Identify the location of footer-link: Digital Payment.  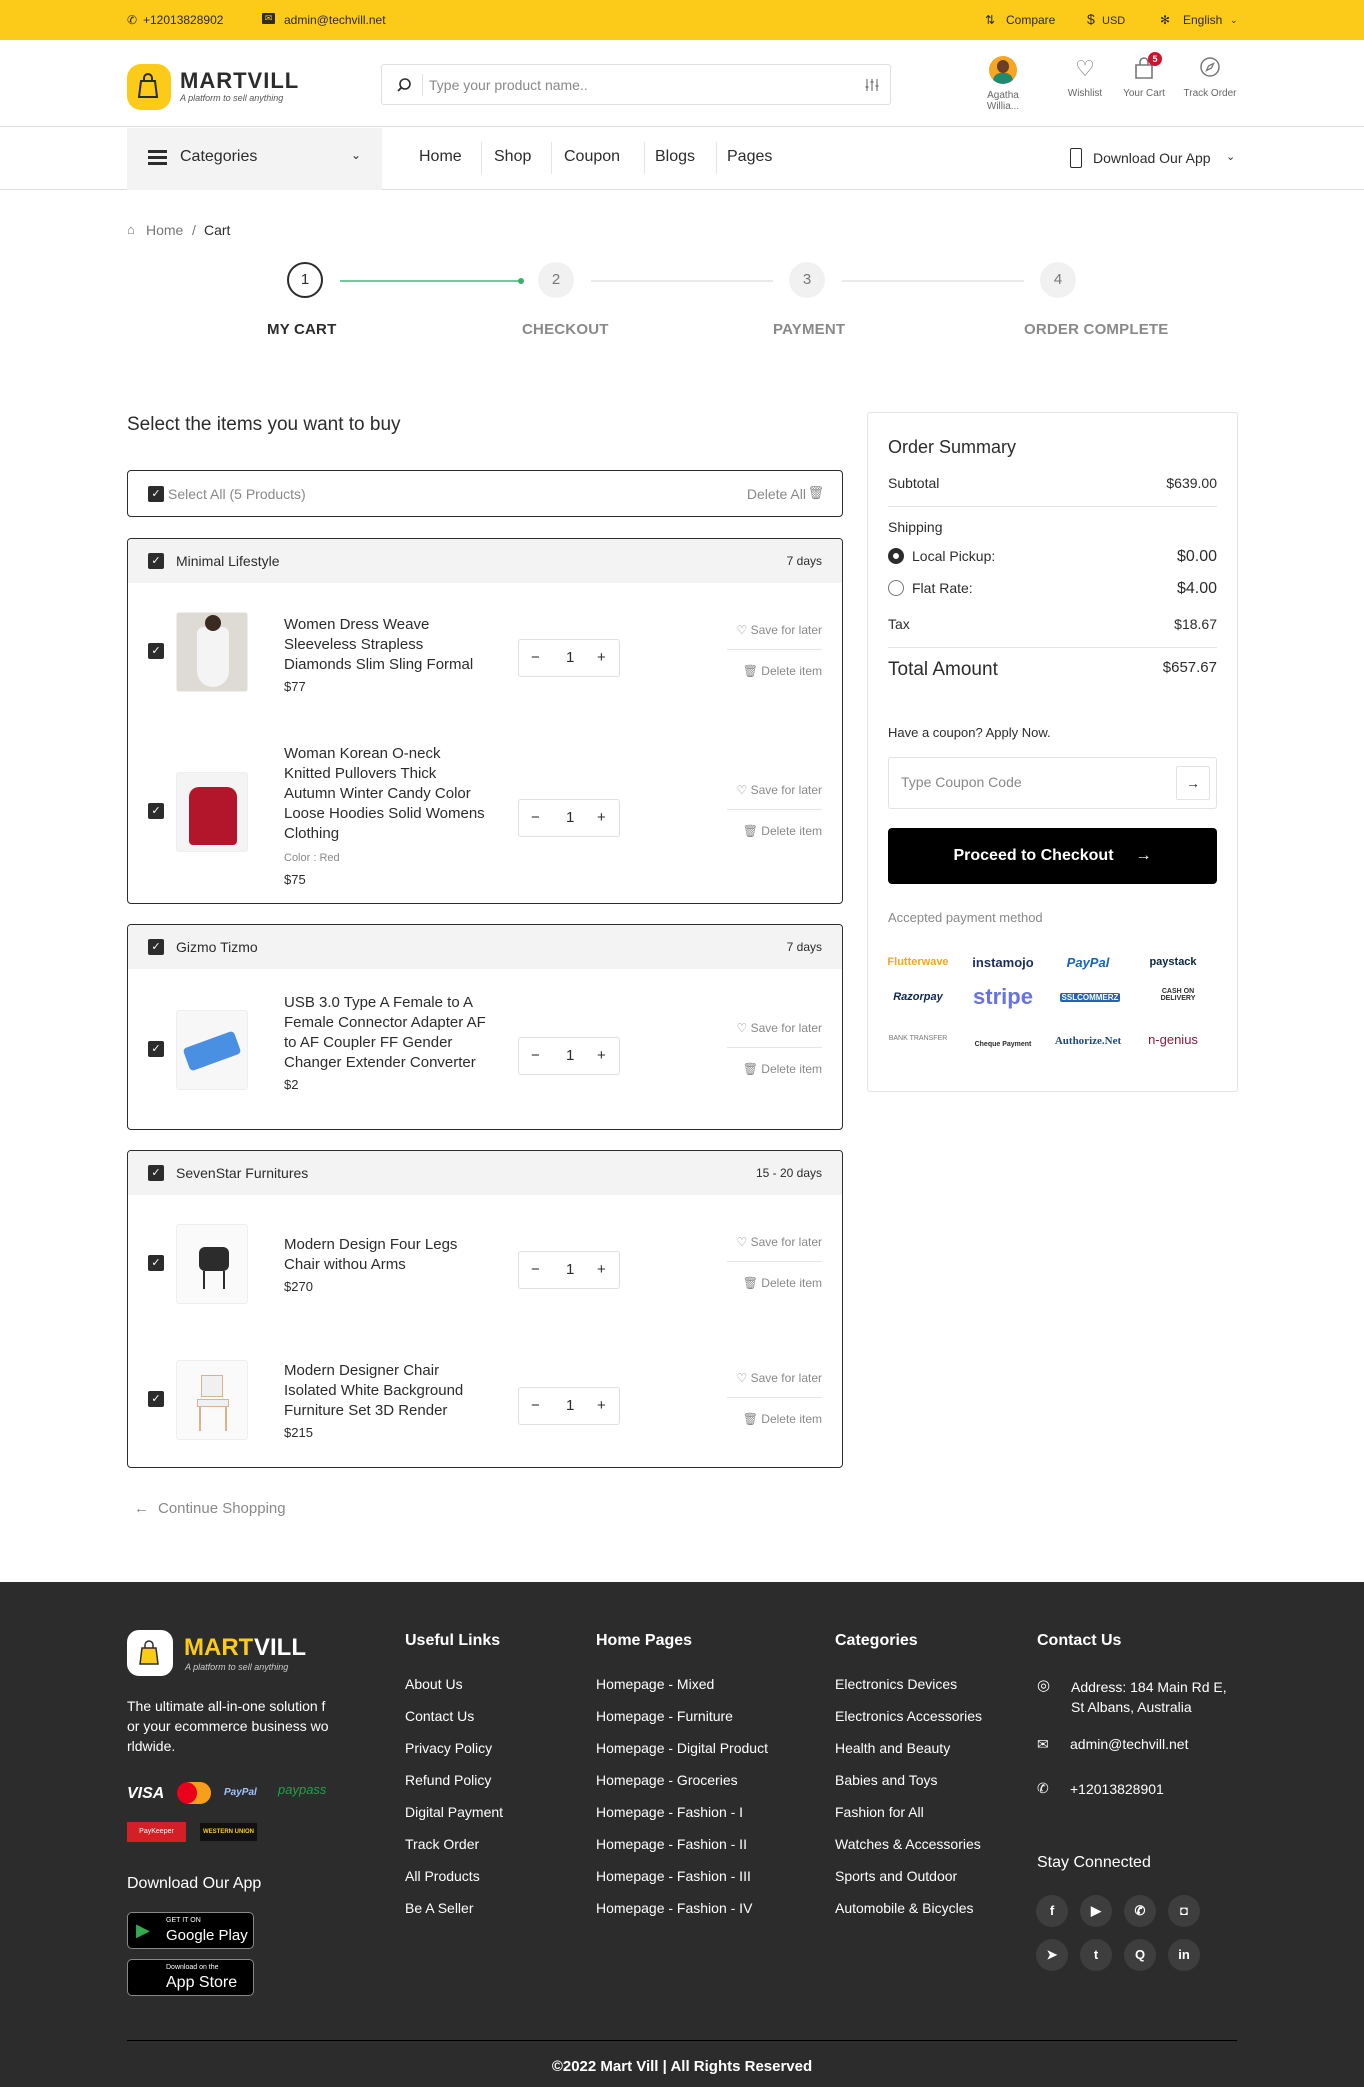
(454, 1812).